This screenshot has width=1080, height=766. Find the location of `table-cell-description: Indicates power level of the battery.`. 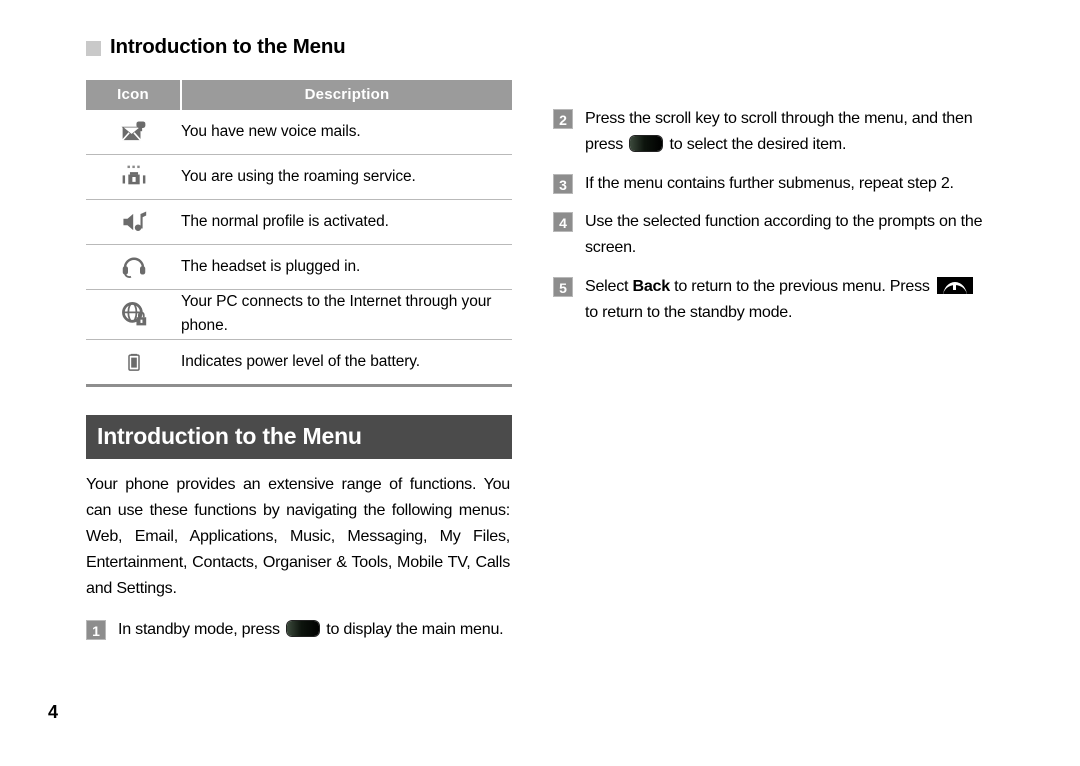

table-cell-description: Indicates power level of the battery. is located at coordinates (346, 363).